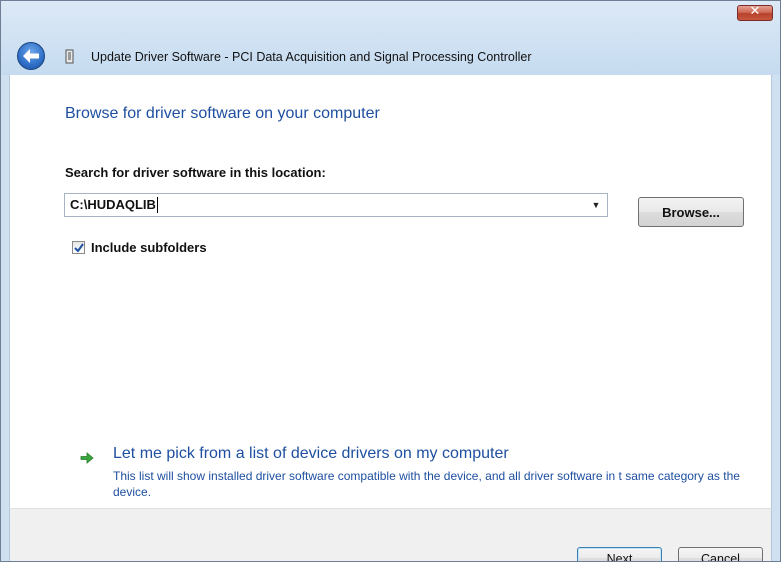 The height and width of the screenshot is (562, 781). I want to click on cancel-button-label: Cancel, so click(720, 557).